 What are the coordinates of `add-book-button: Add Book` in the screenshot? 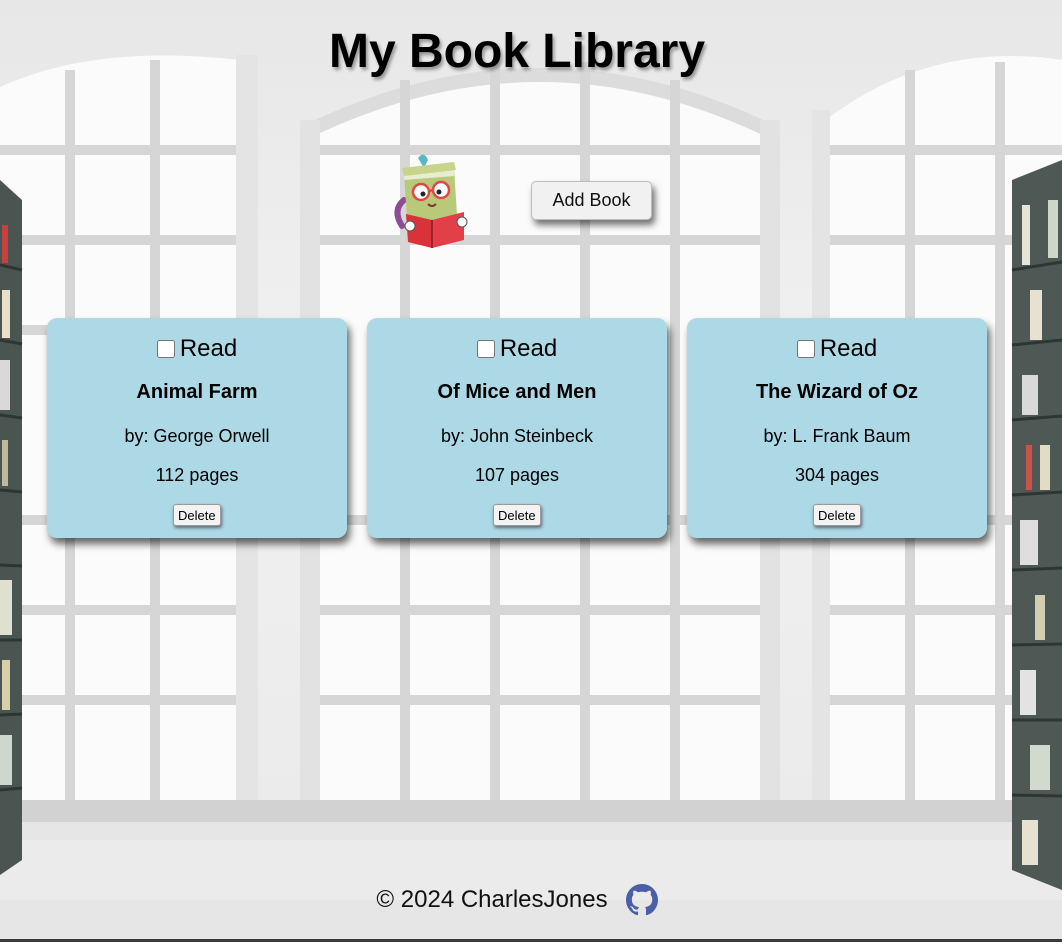 It's located at (591, 200).